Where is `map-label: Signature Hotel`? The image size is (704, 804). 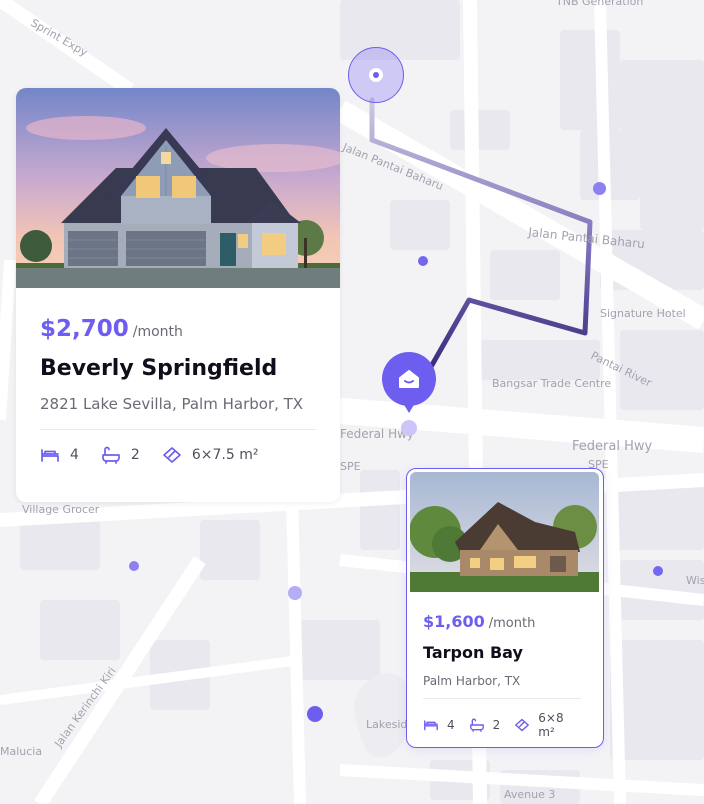 map-label: Signature Hotel is located at coordinates (643, 313).